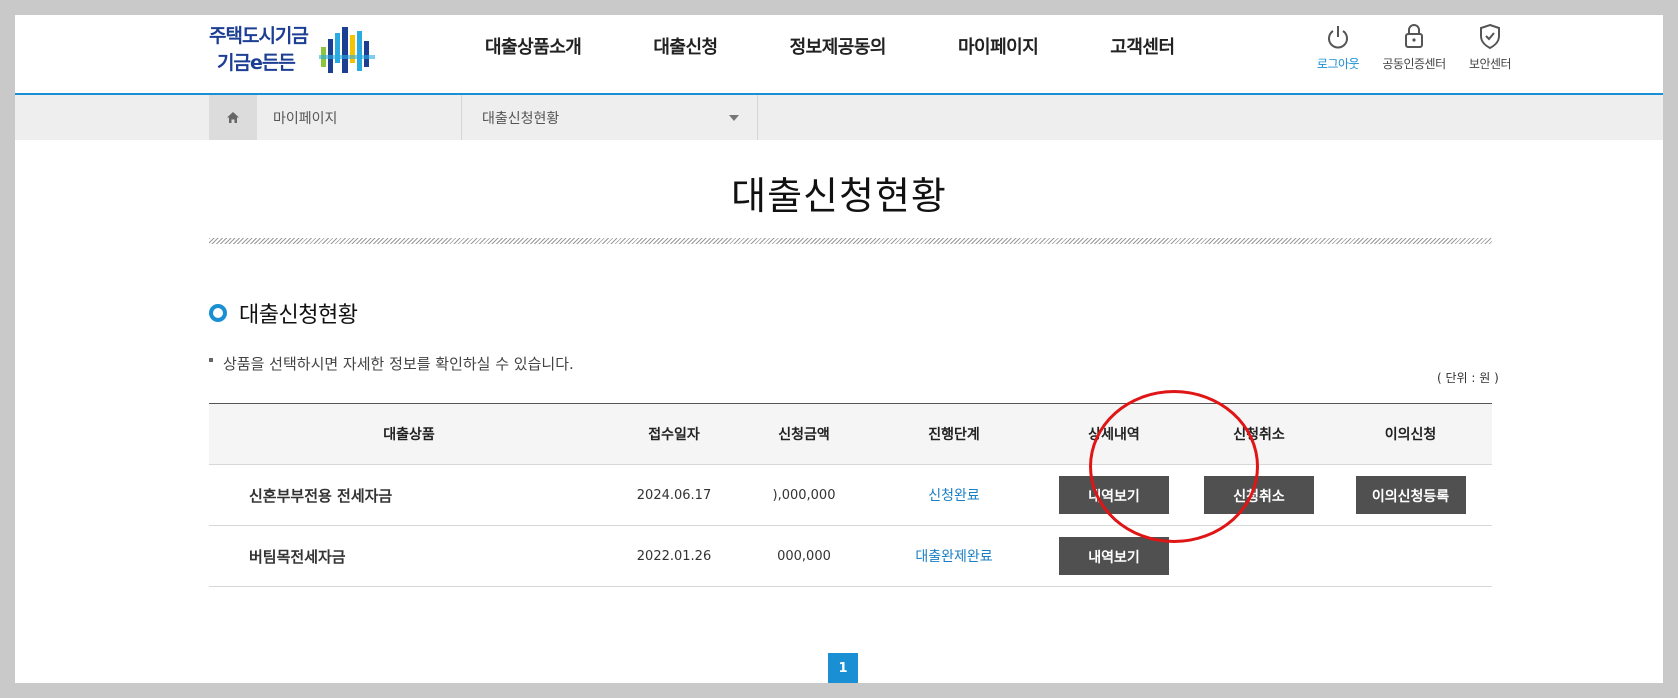 The image size is (1678, 698). Describe the element at coordinates (685, 46) in the screenshot. I see `nav-loan-apply: 대출신청` at that location.